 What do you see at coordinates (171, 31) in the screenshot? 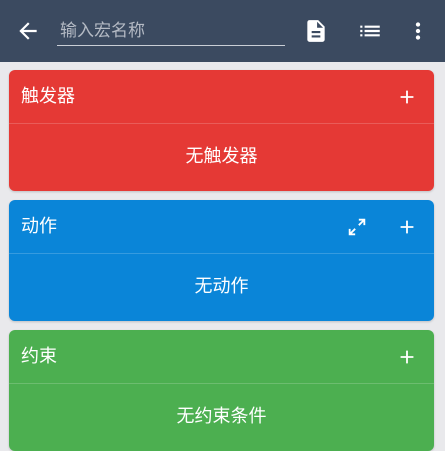
I see `macro-name-input` at bounding box center [171, 31].